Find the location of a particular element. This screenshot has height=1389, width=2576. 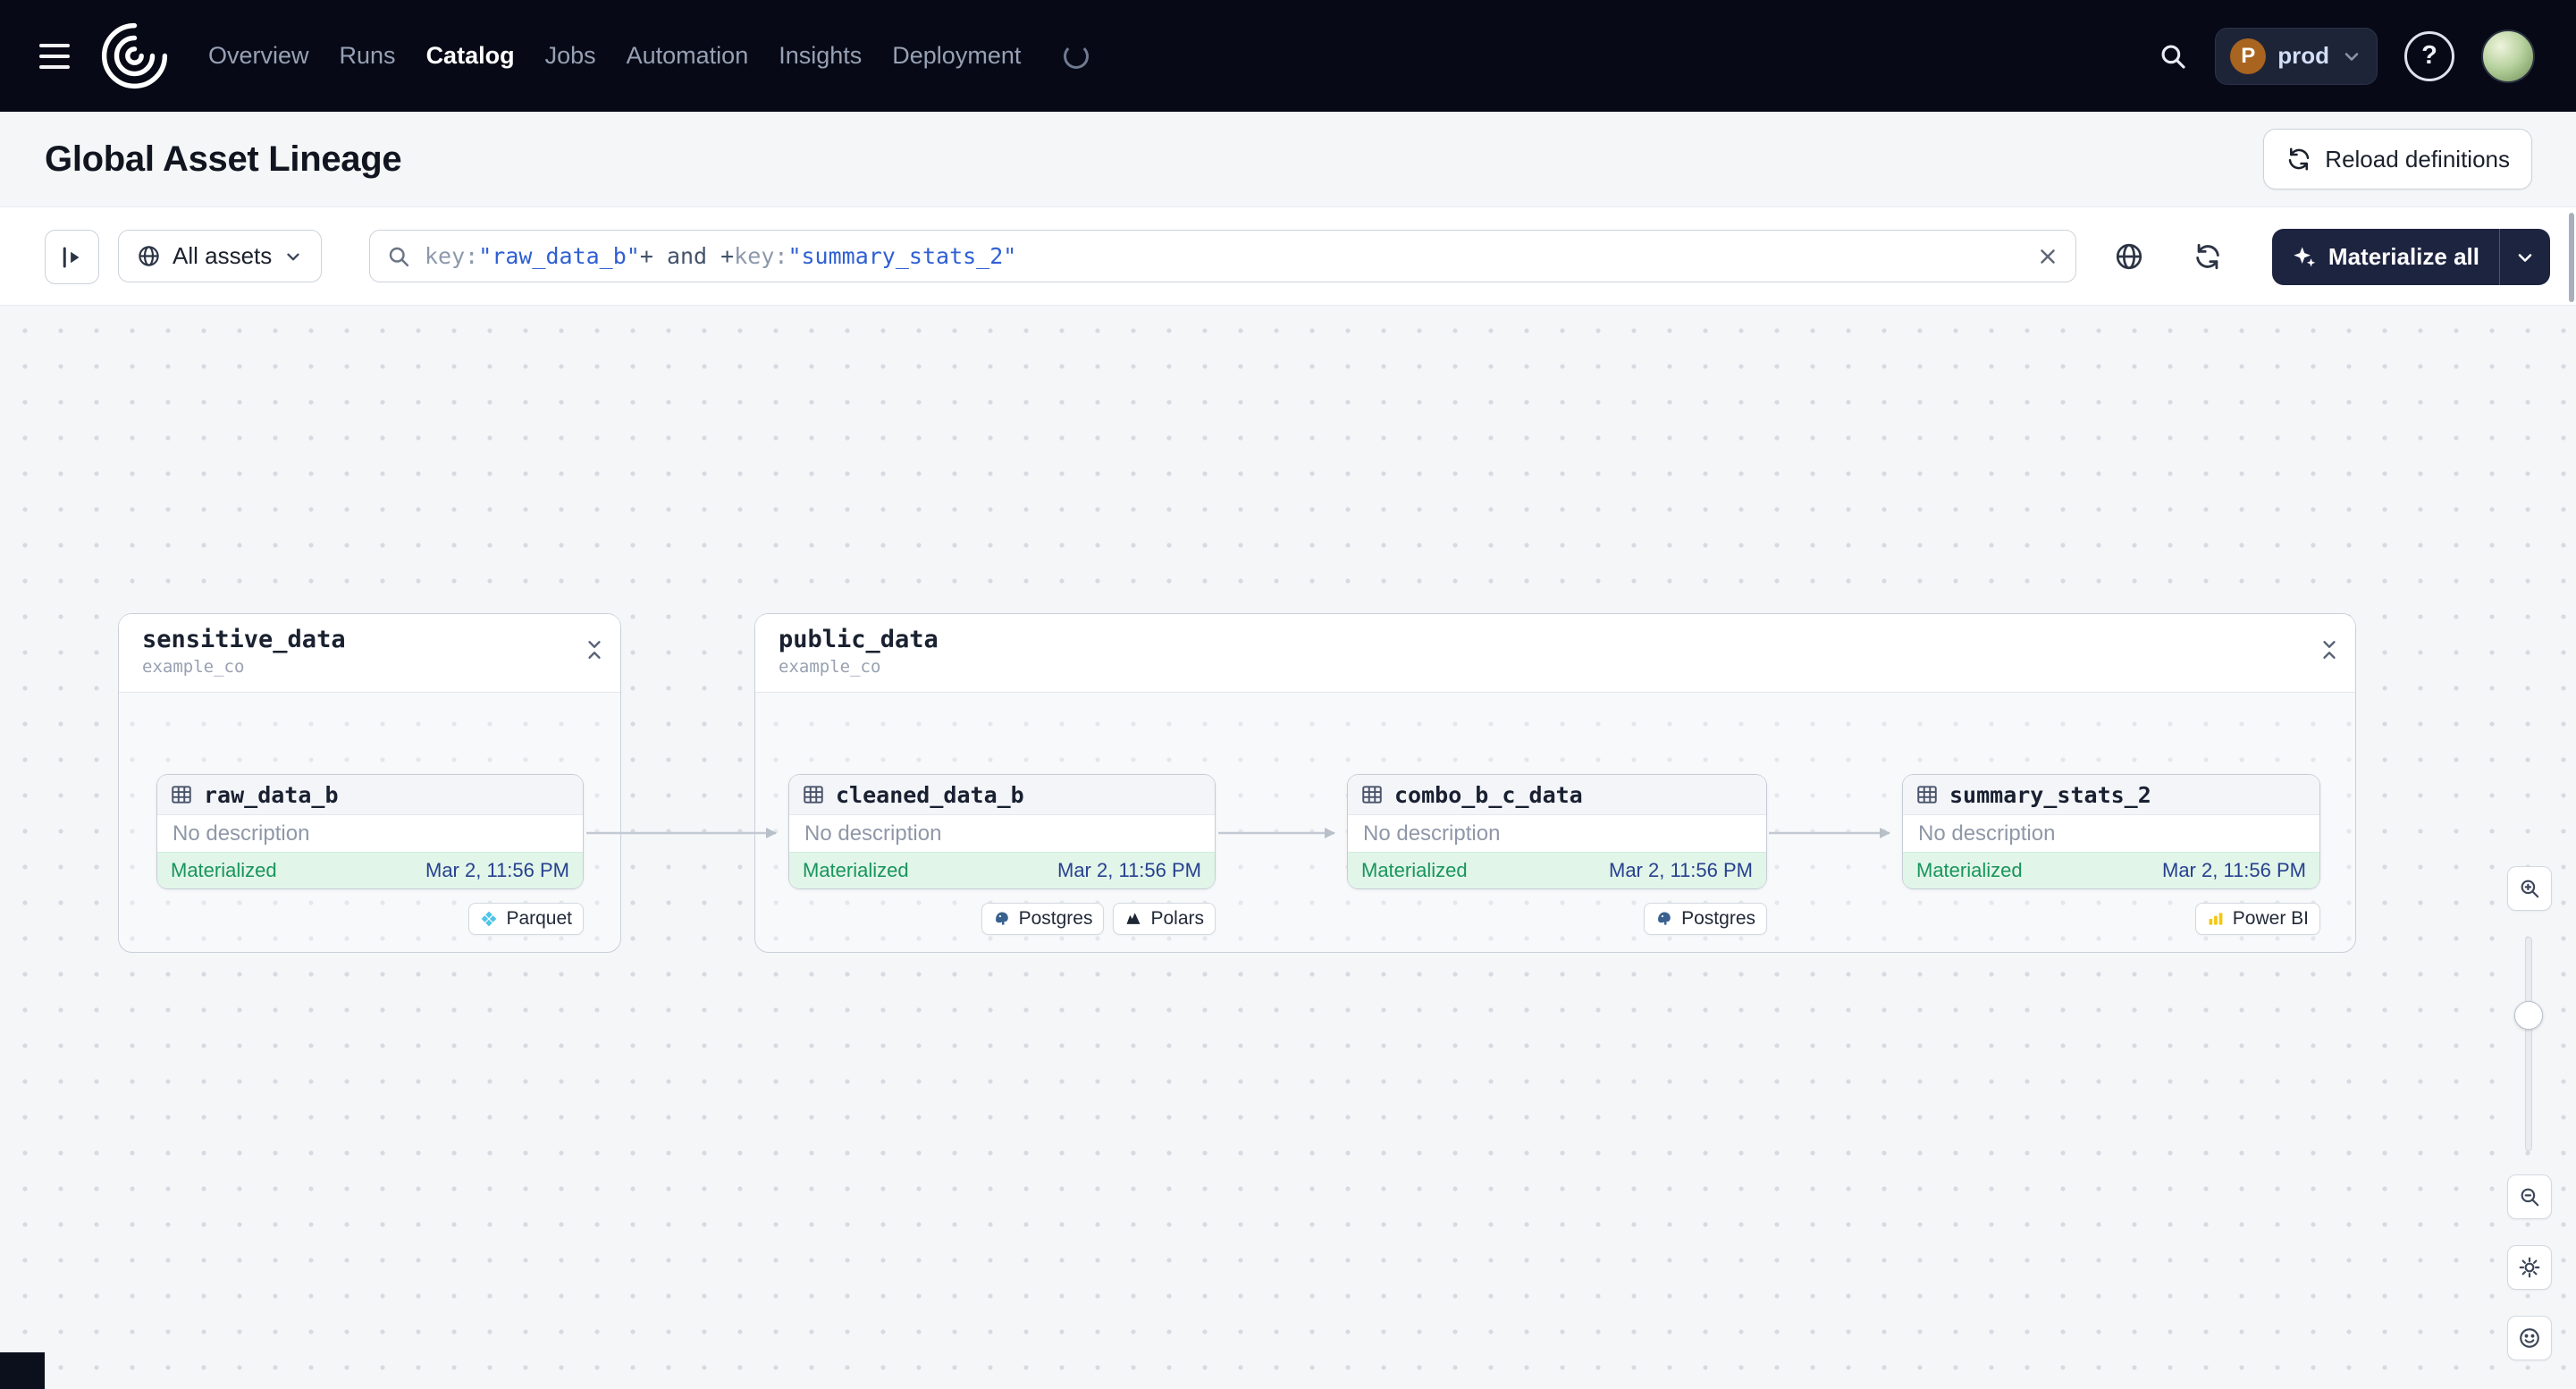

nav-right-cluster: P prod ? is located at coordinates (2346, 56).